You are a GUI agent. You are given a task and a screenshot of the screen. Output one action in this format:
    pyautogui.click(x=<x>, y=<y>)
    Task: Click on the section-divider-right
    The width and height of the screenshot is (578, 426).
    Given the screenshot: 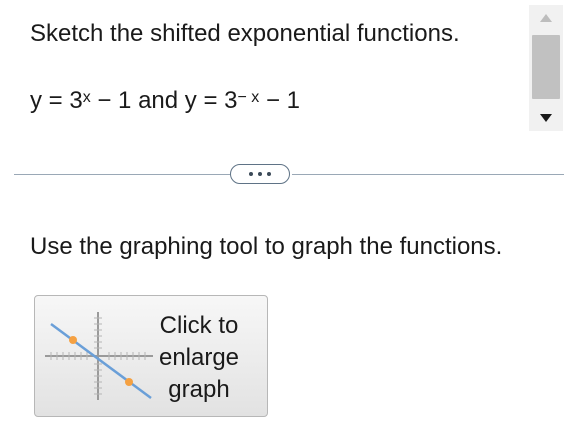 What is the action you would take?
    pyautogui.click(x=428, y=174)
    